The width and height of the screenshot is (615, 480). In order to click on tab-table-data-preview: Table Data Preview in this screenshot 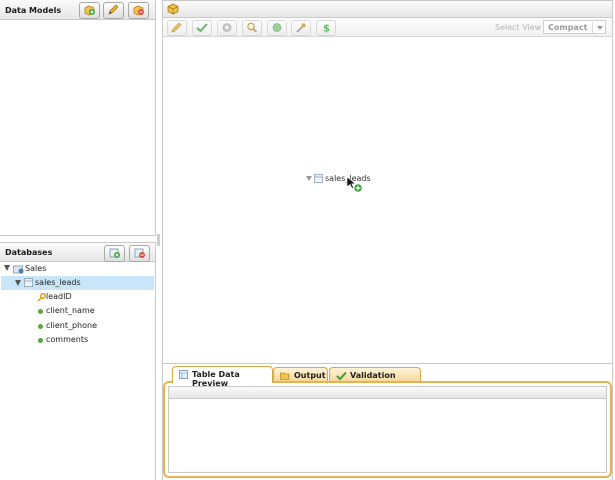, I will do `click(222, 377)`.